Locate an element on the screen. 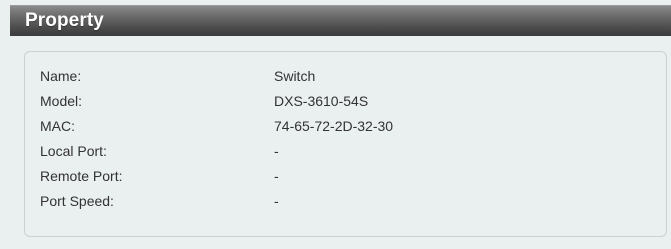 The image size is (671, 249). property-value: DXS-3610-54S is located at coordinates (321, 101).